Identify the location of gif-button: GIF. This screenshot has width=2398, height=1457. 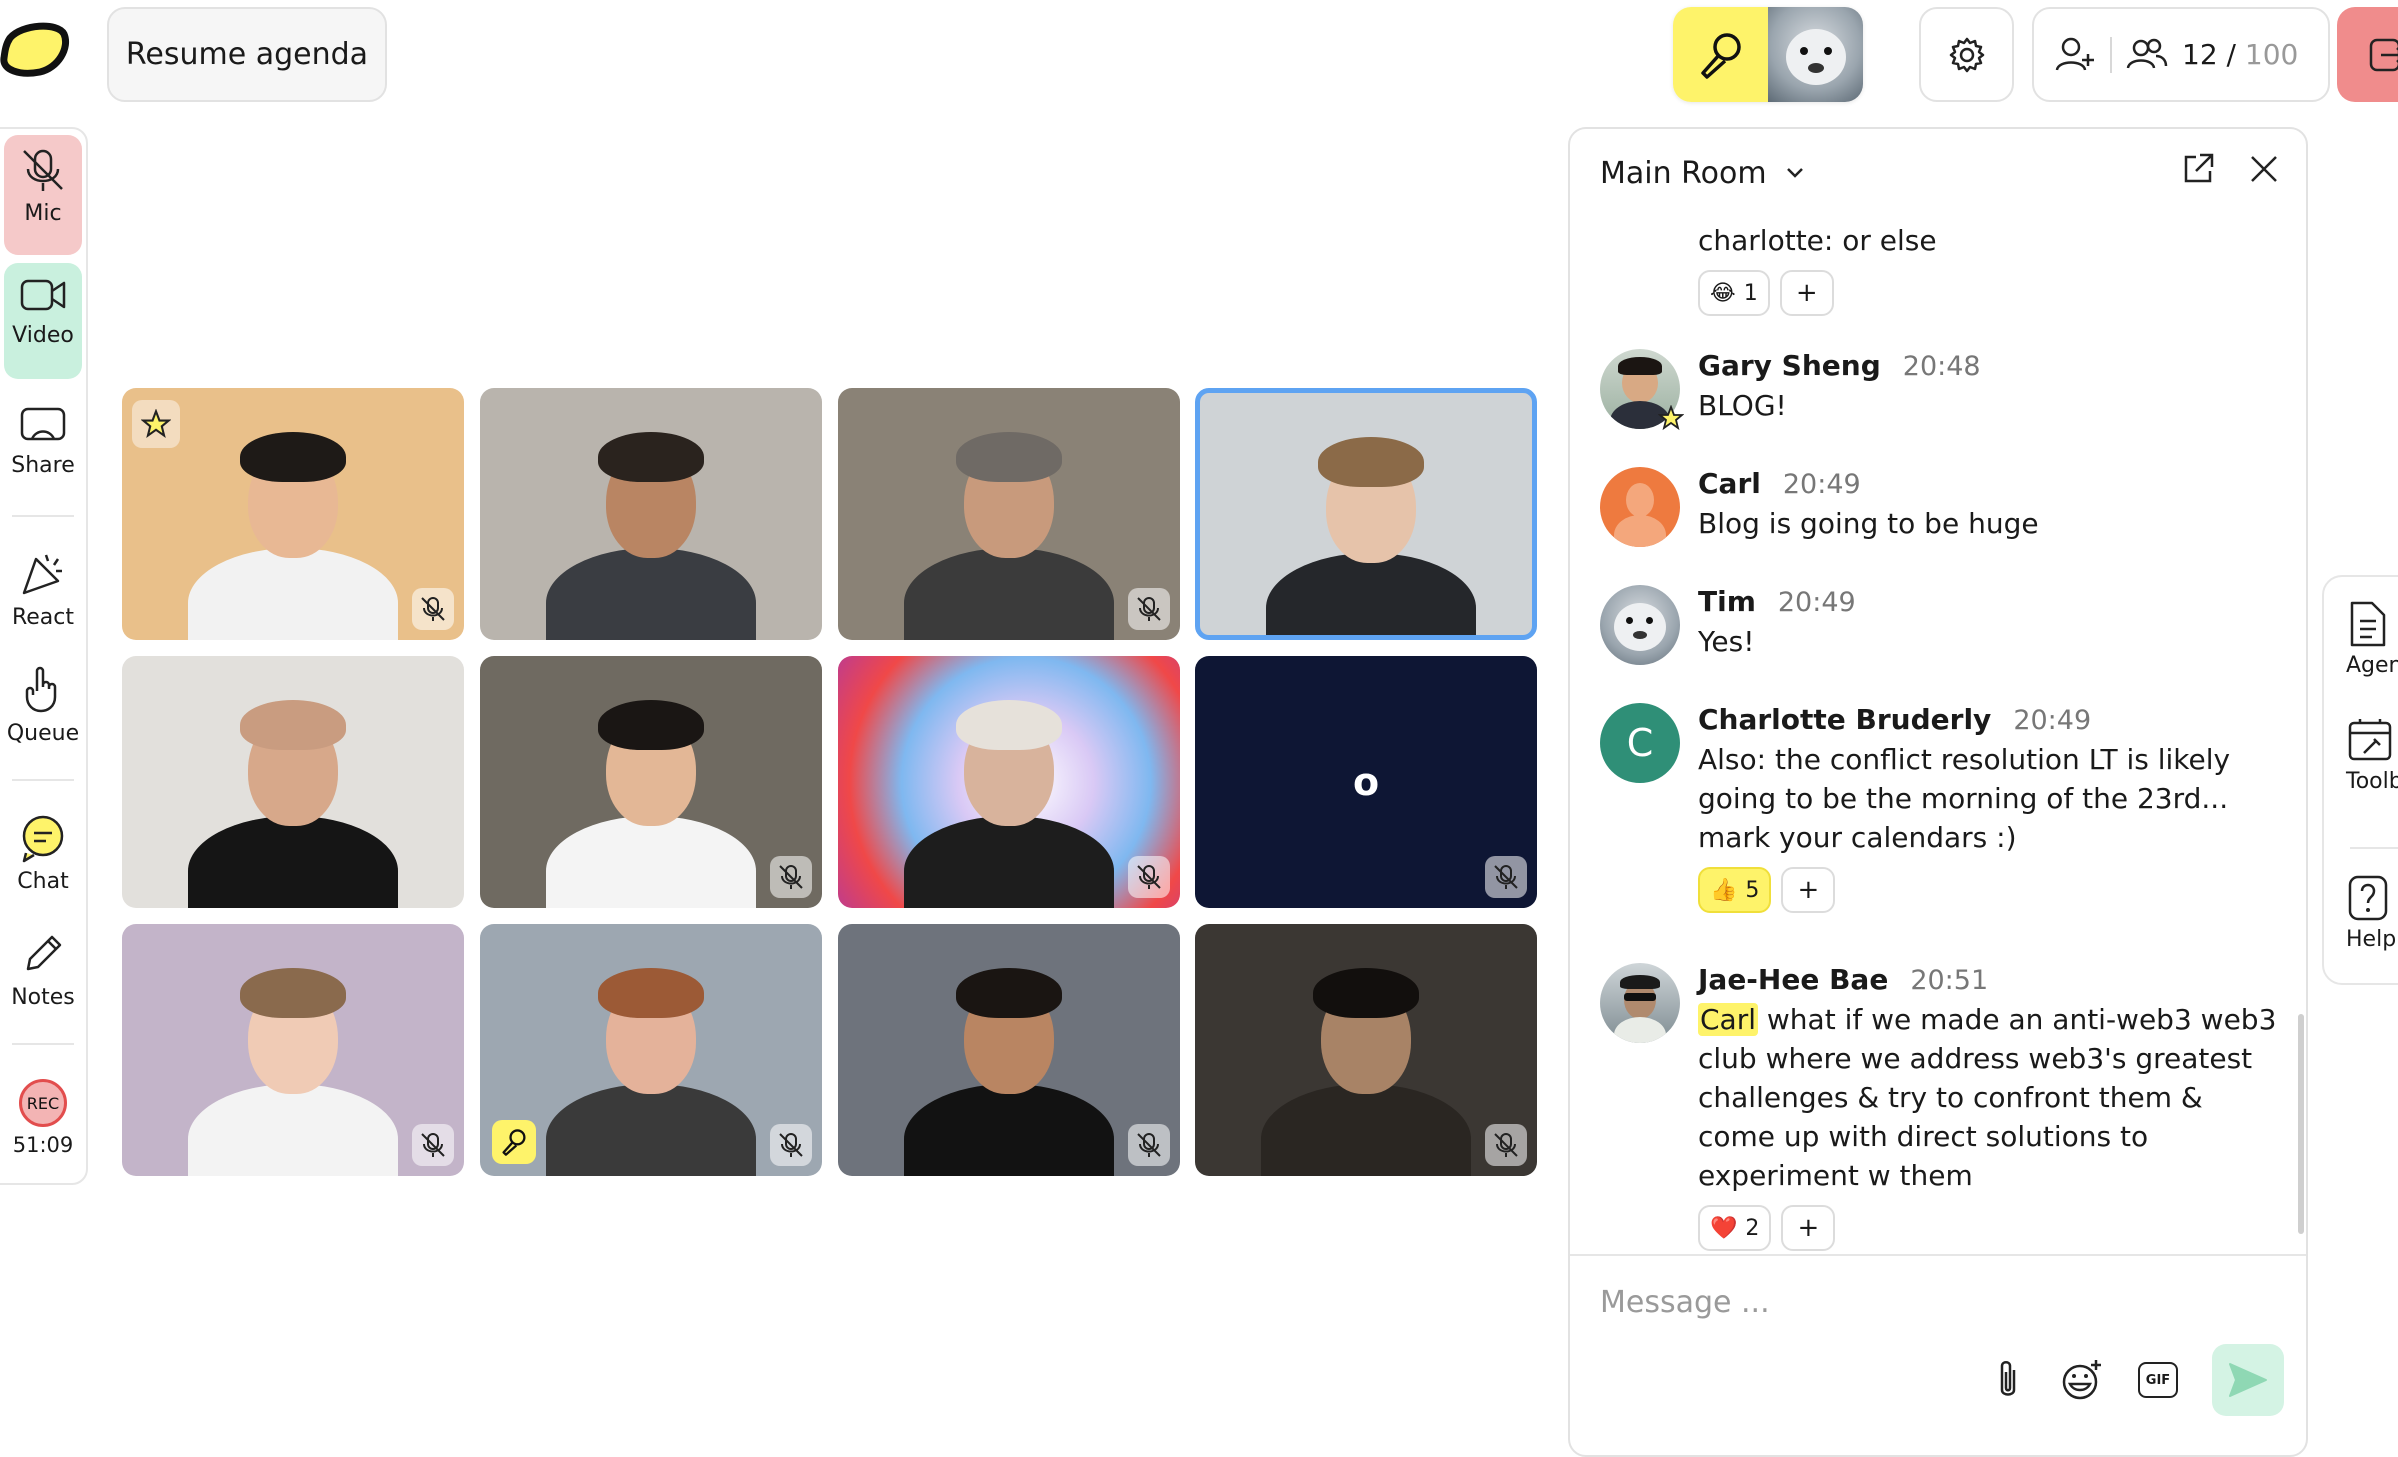
(2158, 1380).